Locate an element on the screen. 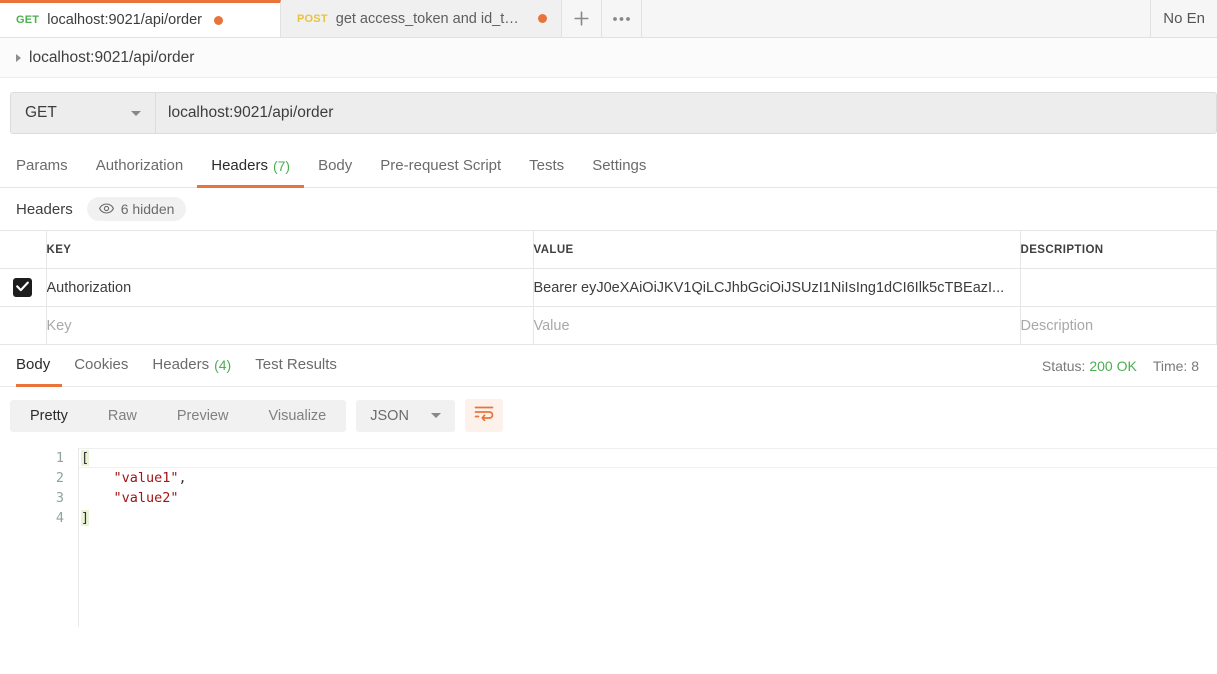 This screenshot has width=1217, height=674. response-tab-headers: Headers (4) is located at coordinates (191, 366).